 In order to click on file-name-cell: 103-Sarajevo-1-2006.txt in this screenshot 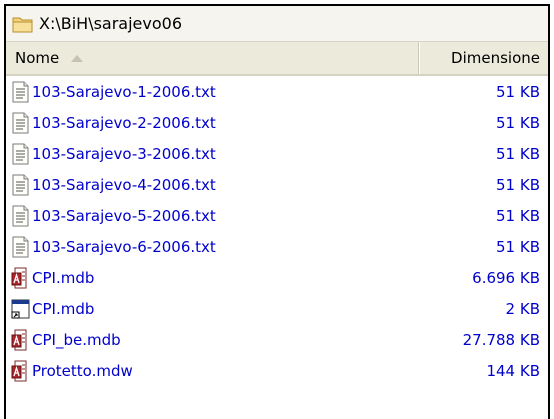, I will do `click(212, 92)`.